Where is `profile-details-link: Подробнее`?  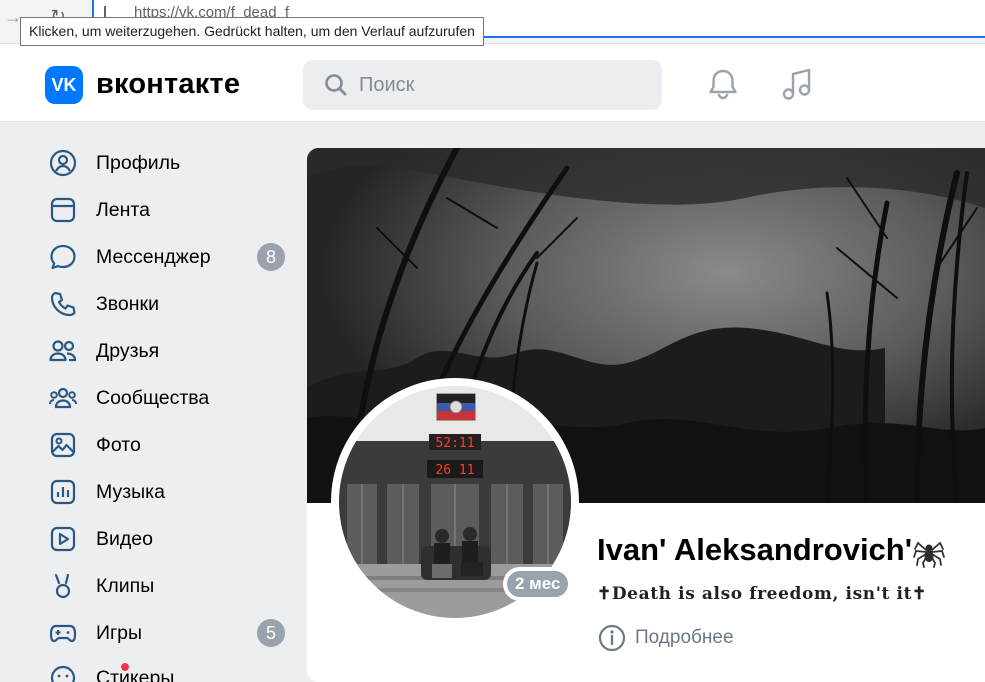
profile-details-link: Подробнее is located at coordinates (665, 638).